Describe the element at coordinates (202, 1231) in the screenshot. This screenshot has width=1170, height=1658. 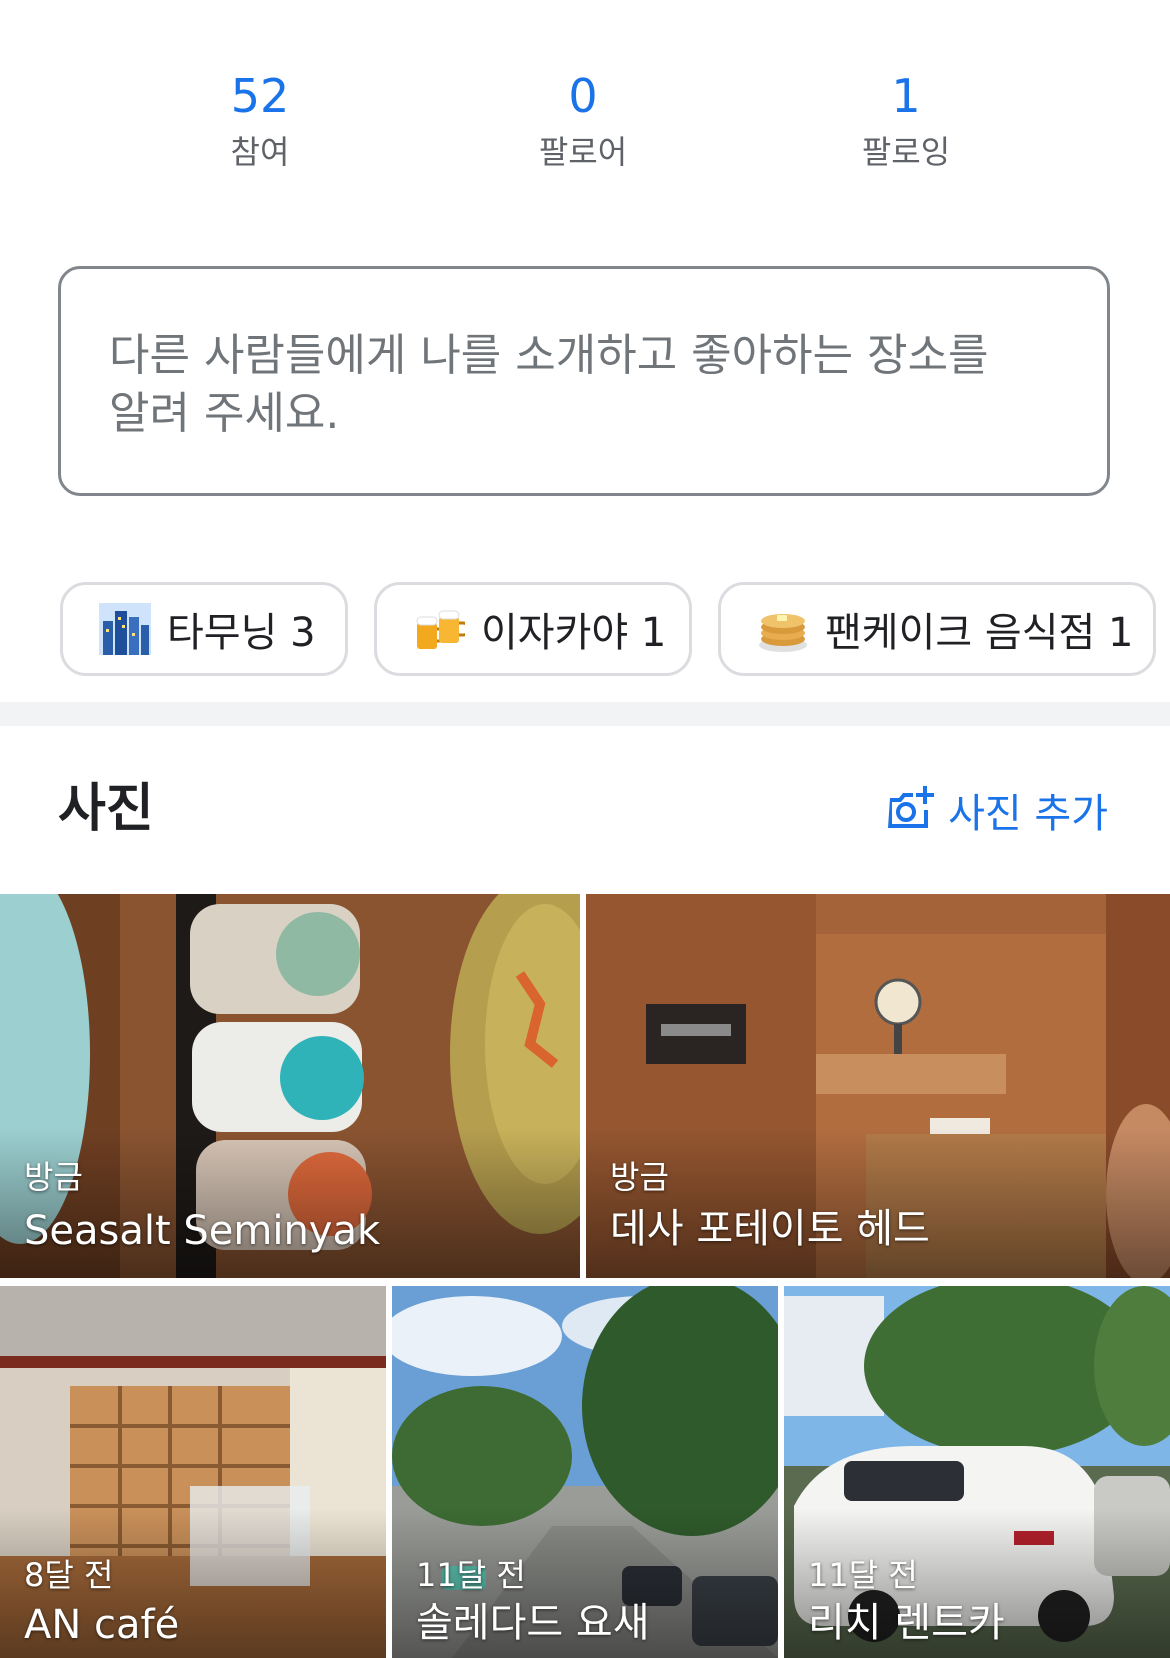
I see `photo-place: Seasalt Seminyak` at that location.